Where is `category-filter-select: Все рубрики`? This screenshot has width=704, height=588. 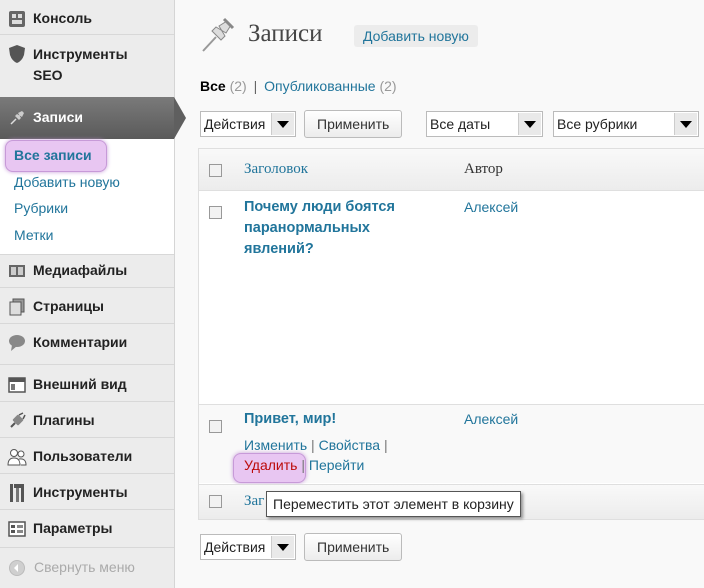 category-filter-select: Все рубрики is located at coordinates (626, 124).